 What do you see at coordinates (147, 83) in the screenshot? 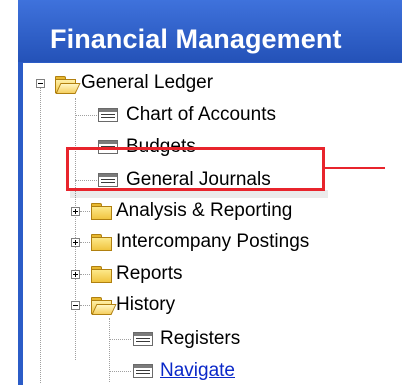
I see `tree-item-general-ledger: General Ledger` at bounding box center [147, 83].